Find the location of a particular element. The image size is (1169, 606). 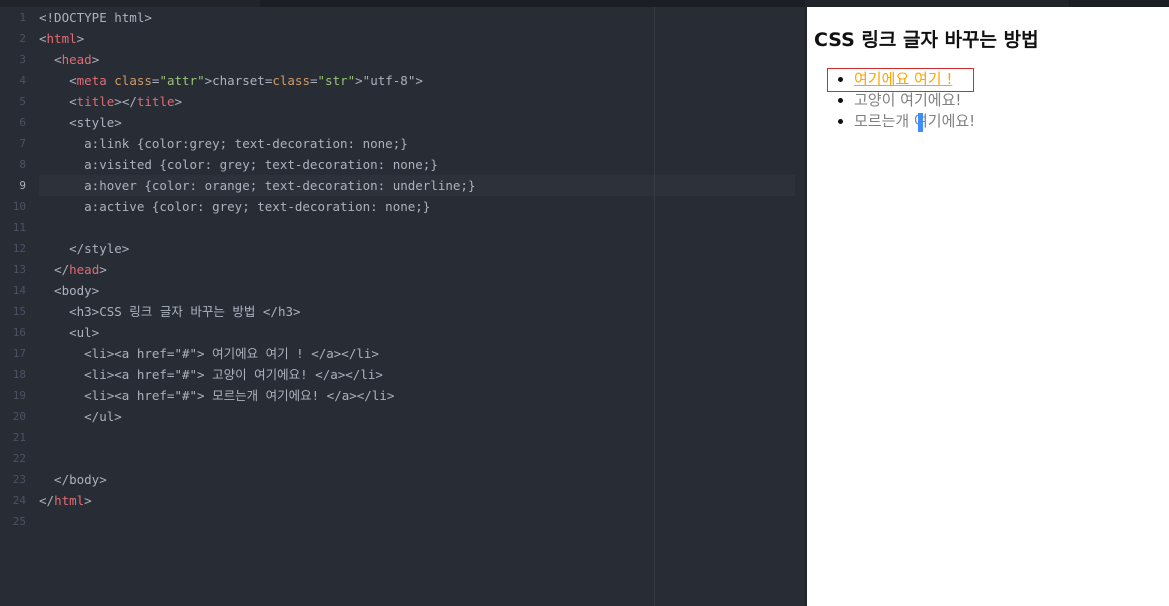

code-line: <li><a href="#"> 모르는개 여기에요! </a></li> is located at coordinates (419, 395).